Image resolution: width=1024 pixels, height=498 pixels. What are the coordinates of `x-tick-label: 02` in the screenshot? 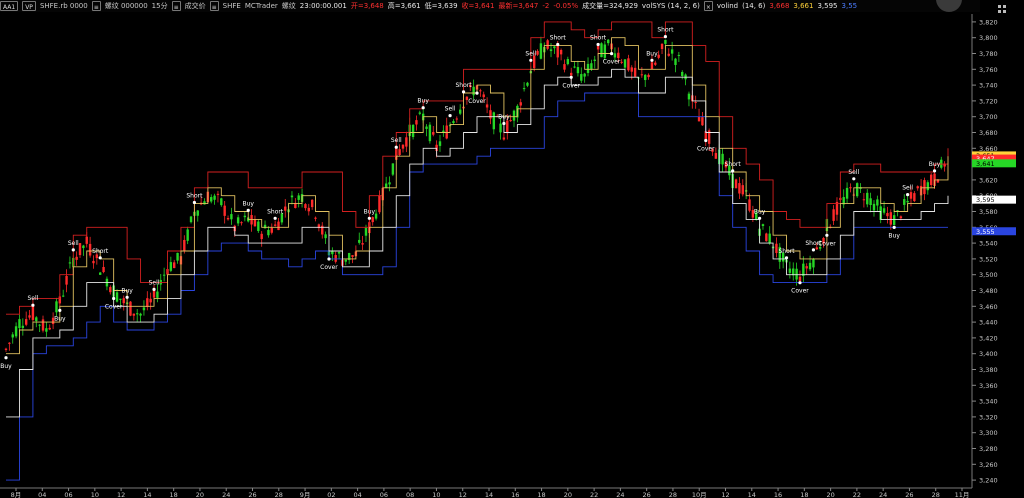 It's located at (331, 494).